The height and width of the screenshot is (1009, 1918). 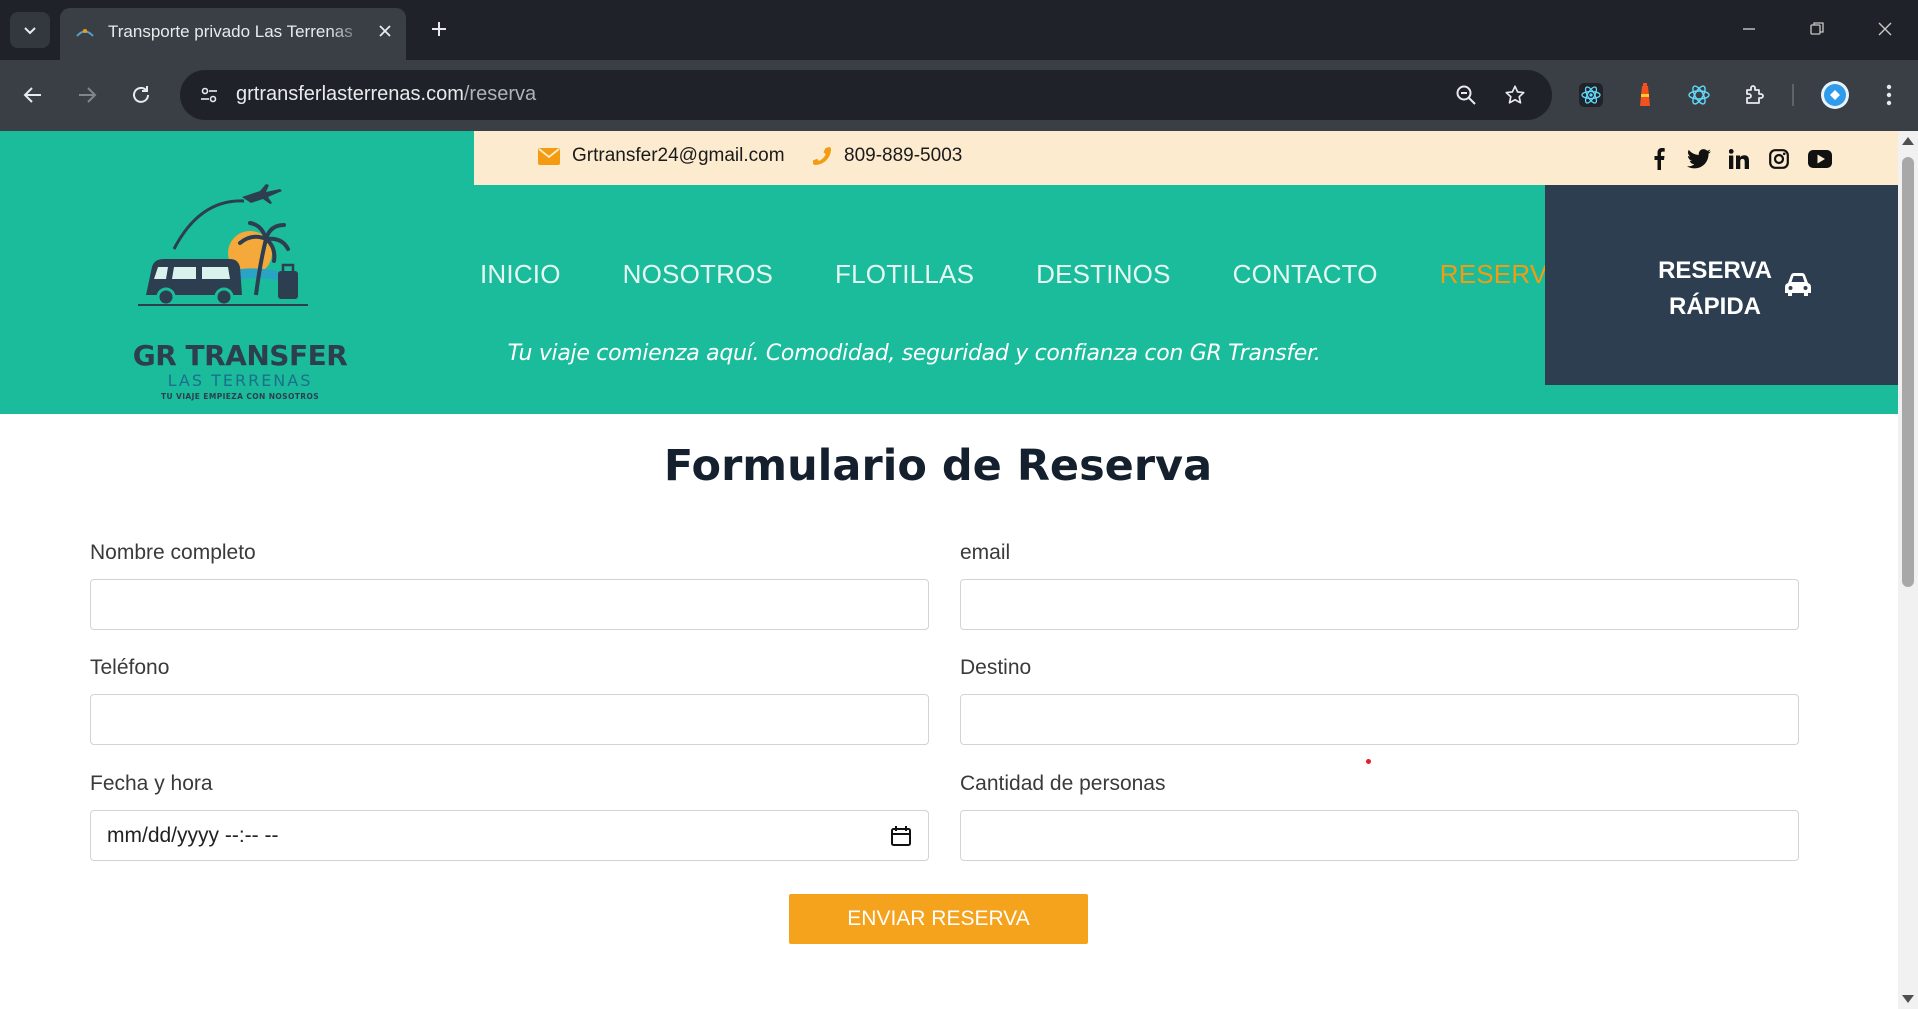 I want to click on email-label: email, so click(x=985, y=552).